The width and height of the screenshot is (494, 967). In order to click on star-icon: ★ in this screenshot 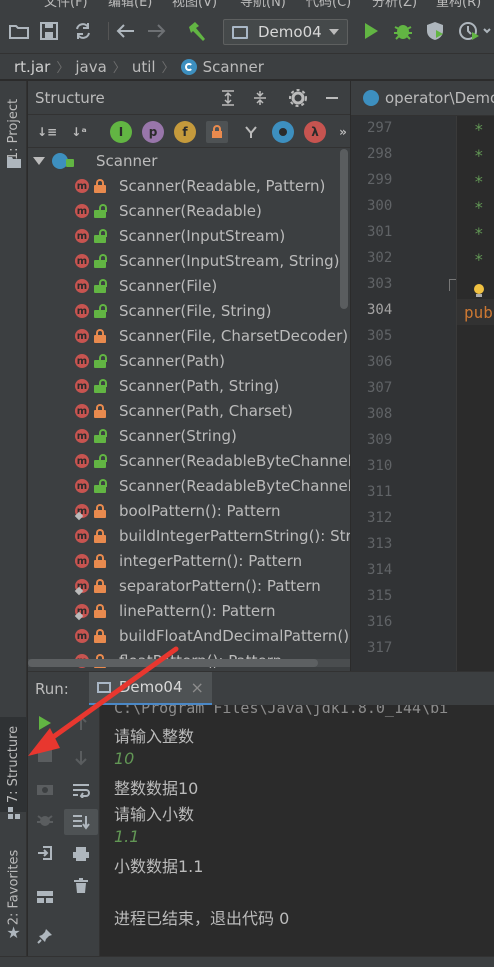, I will do `click(13, 932)`.